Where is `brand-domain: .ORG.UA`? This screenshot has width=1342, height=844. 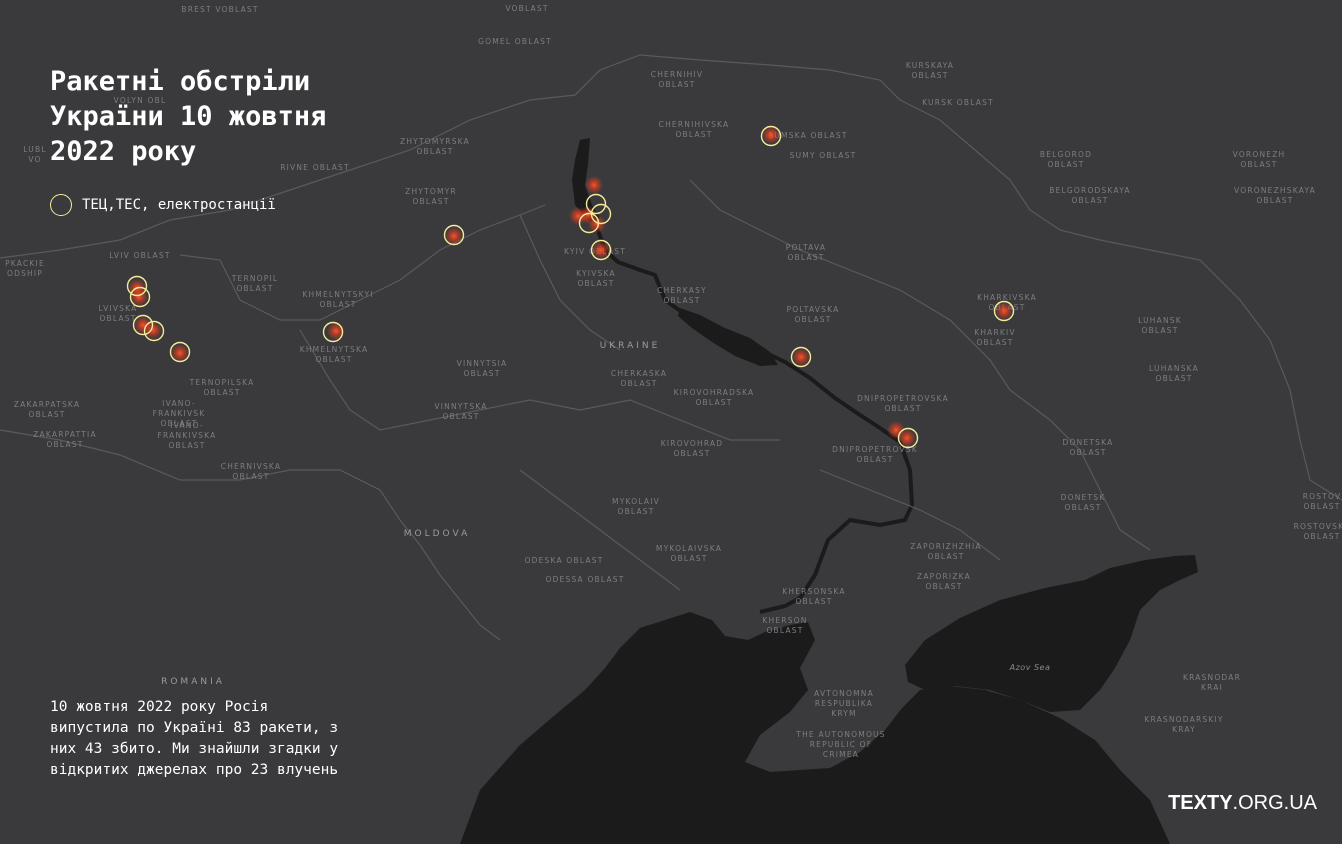
brand-domain: .ORG.UA is located at coordinates (1274, 803).